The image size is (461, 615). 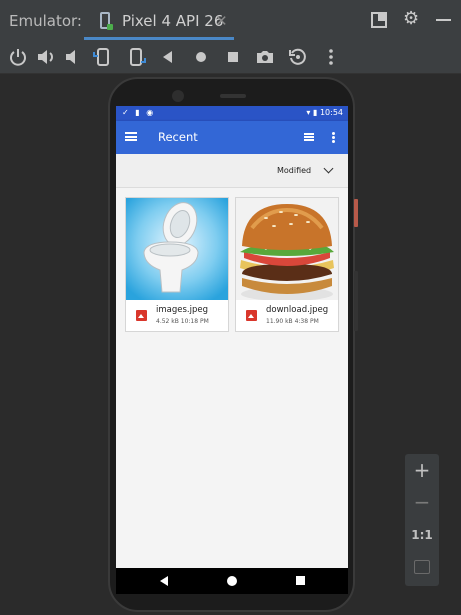 What do you see at coordinates (182, 321) in the screenshot?
I see `file-meta: 4.52 kB 10:18 PM` at bounding box center [182, 321].